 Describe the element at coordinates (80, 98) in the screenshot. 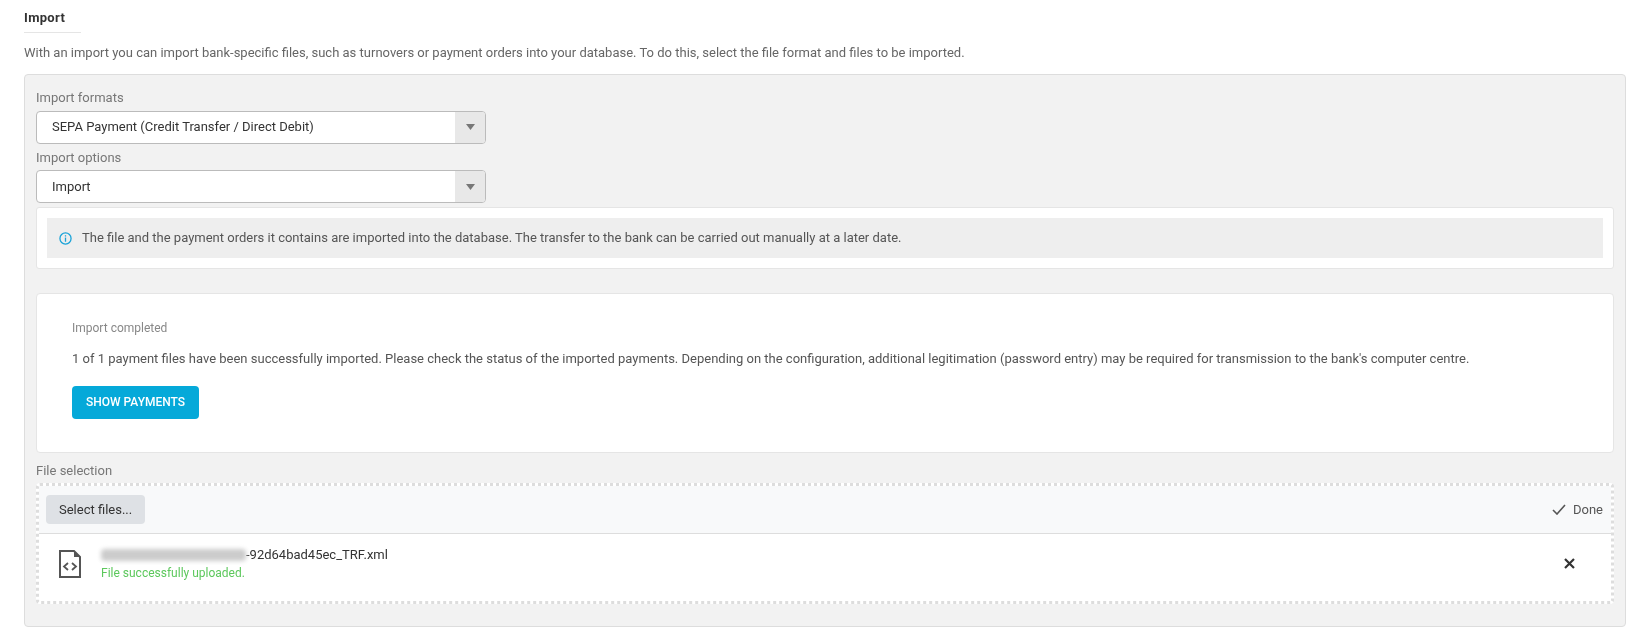

I see `field-label: Import formats` at that location.